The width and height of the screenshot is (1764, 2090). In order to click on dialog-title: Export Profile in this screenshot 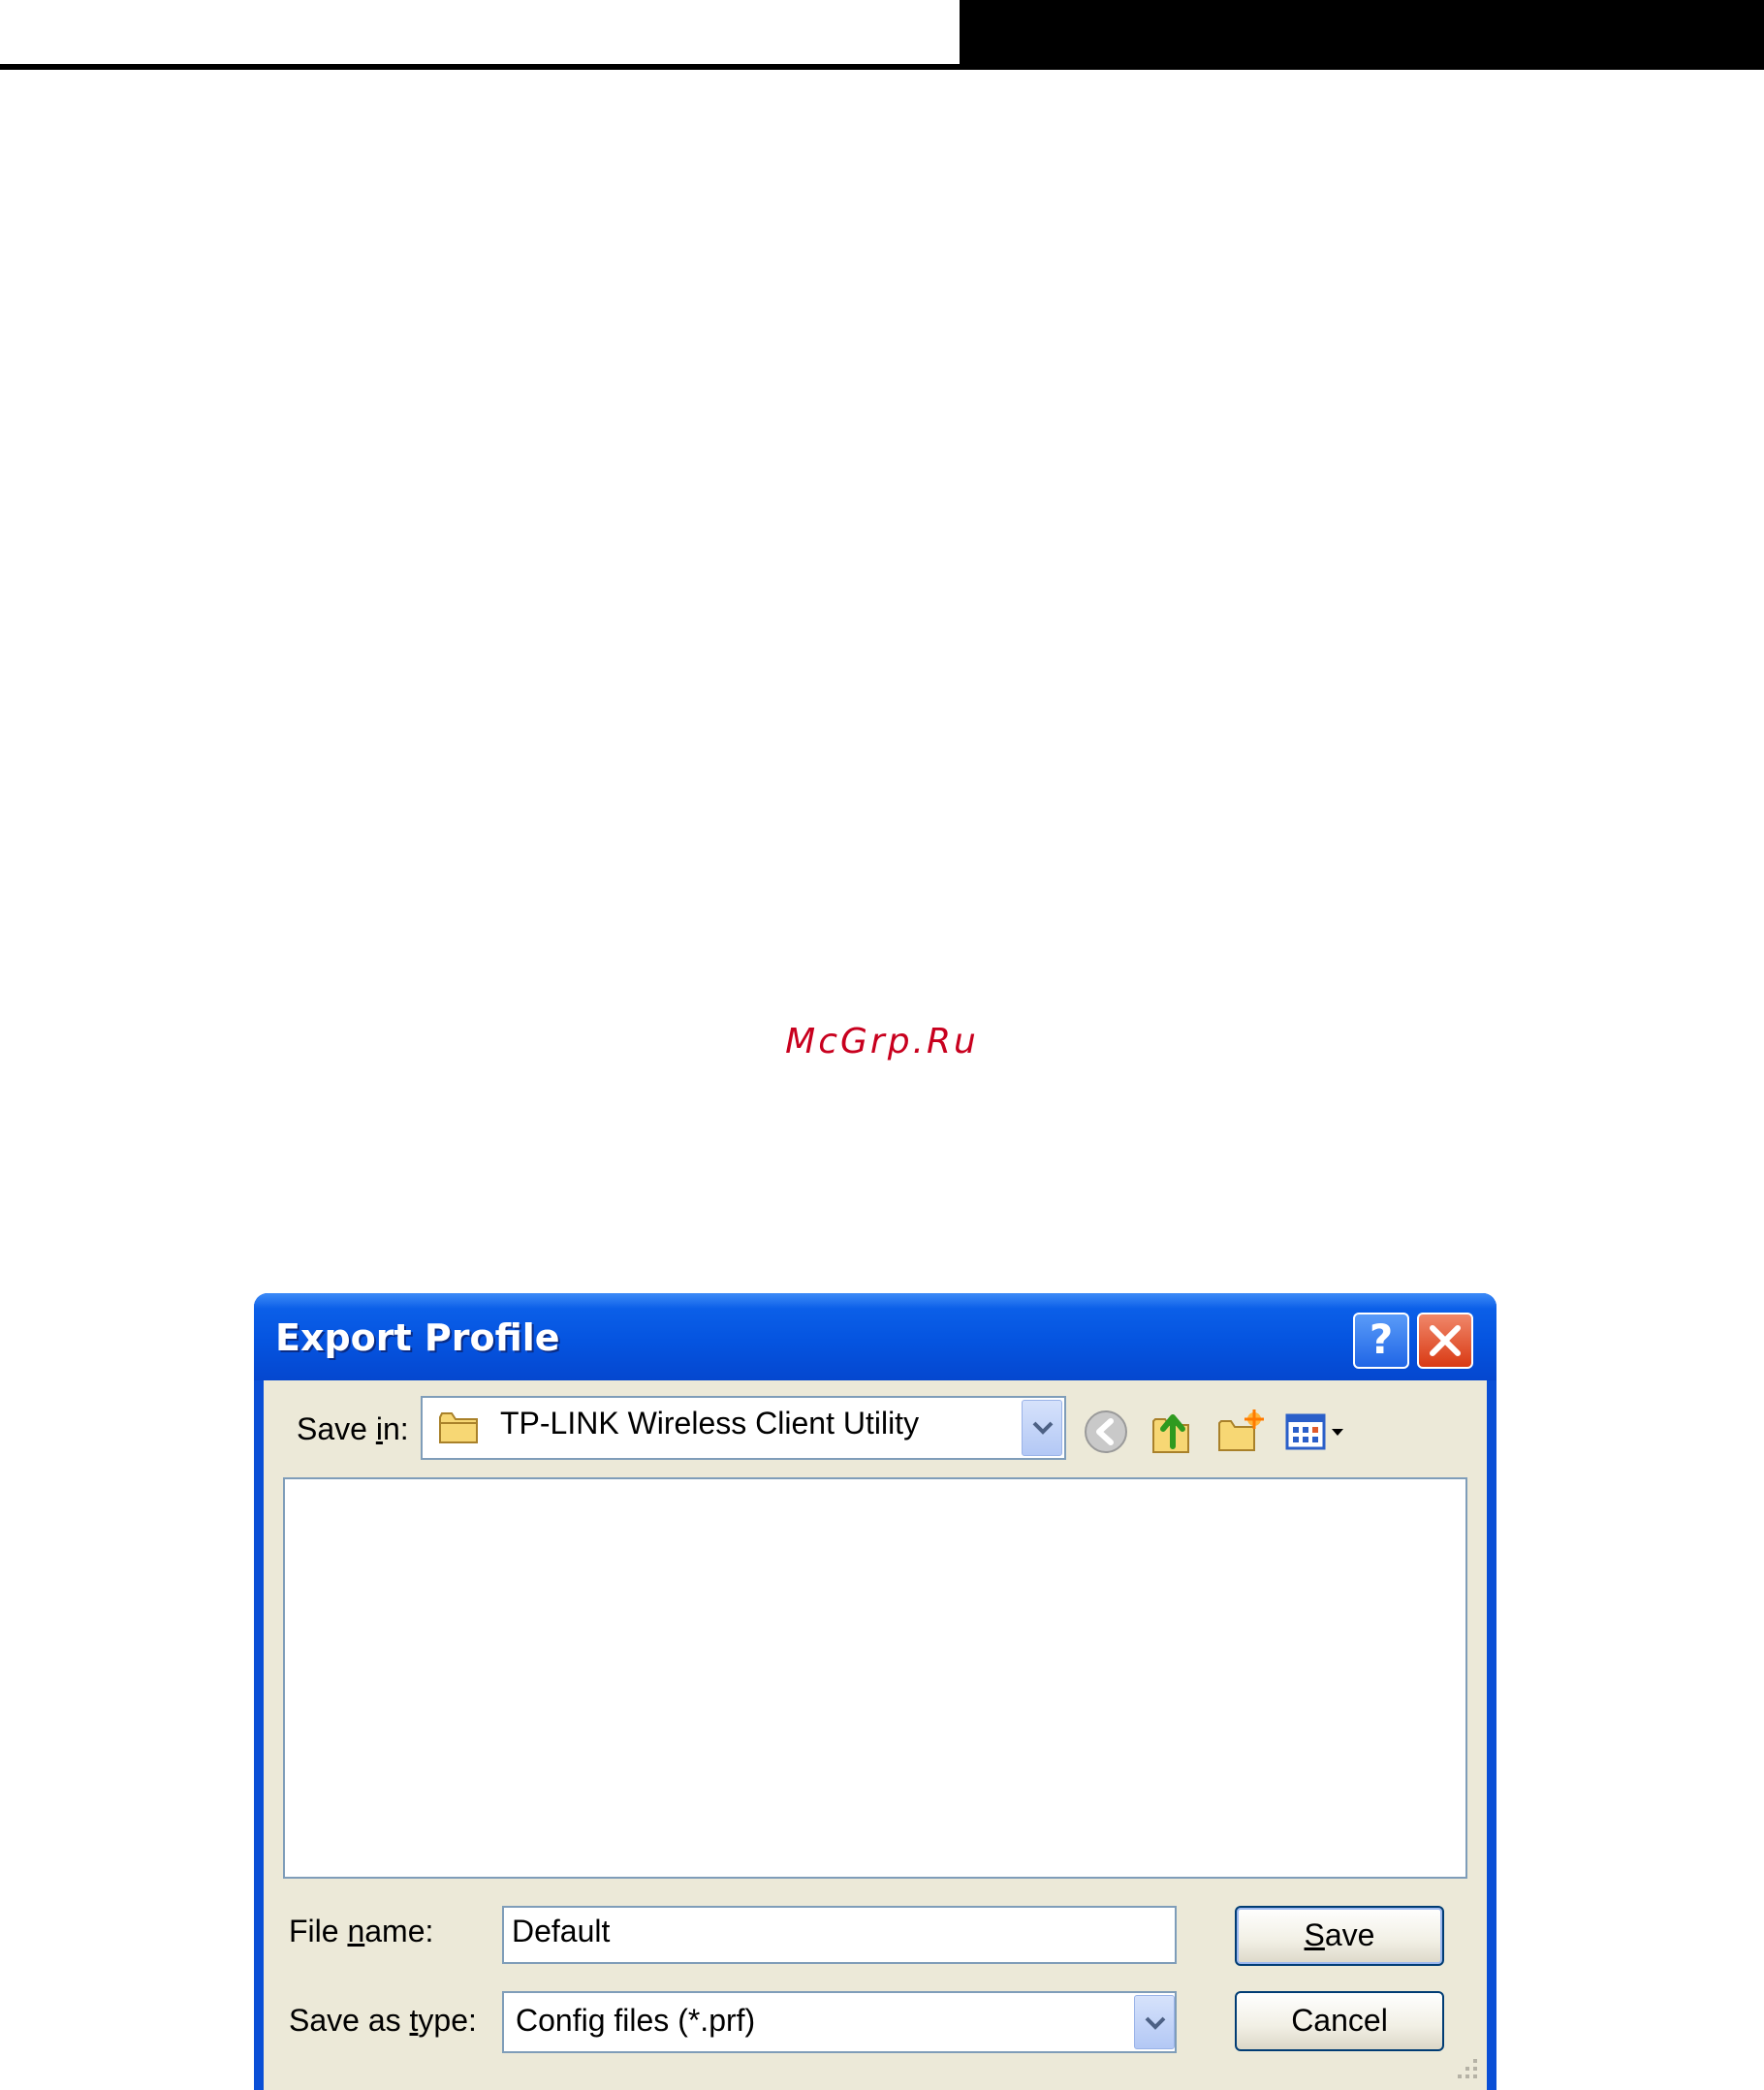, I will do `click(418, 1338)`.